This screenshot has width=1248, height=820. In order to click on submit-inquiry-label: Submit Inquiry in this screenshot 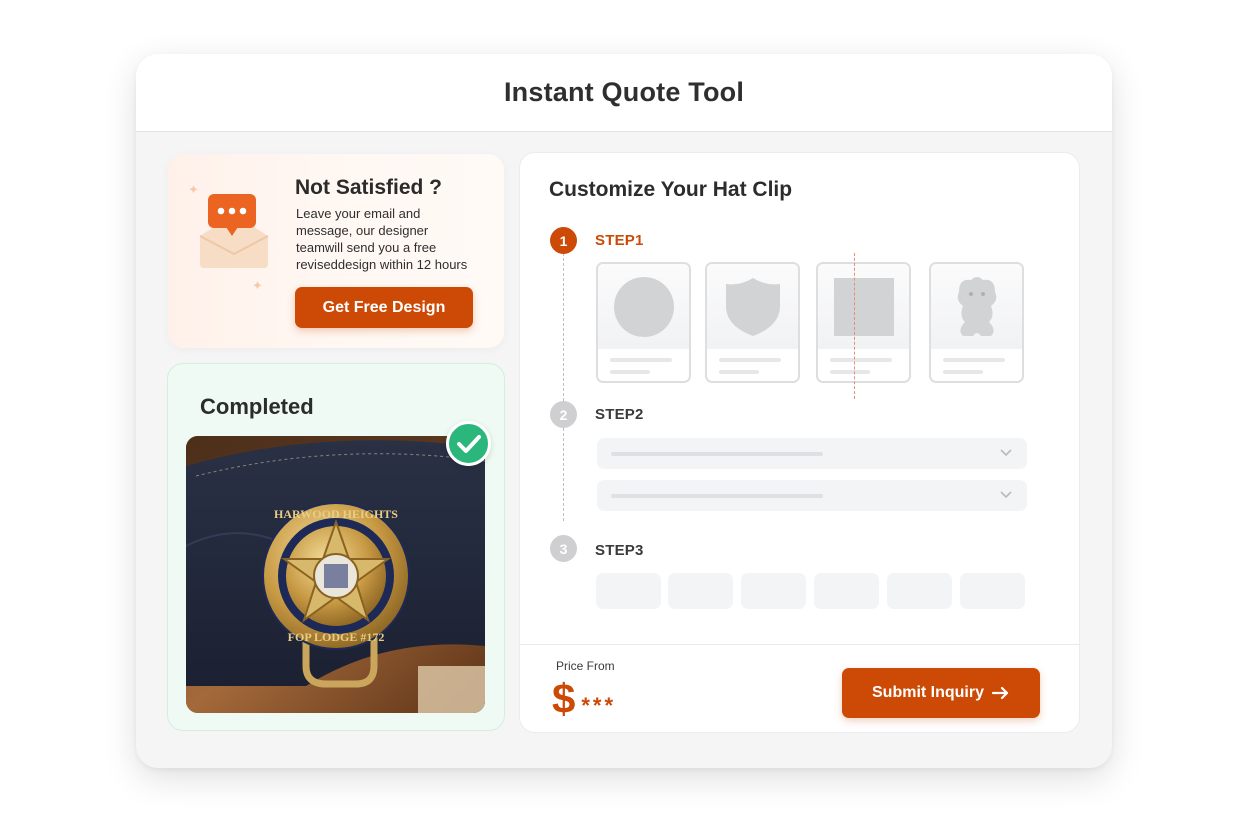, I will do `click(928, 692)`.